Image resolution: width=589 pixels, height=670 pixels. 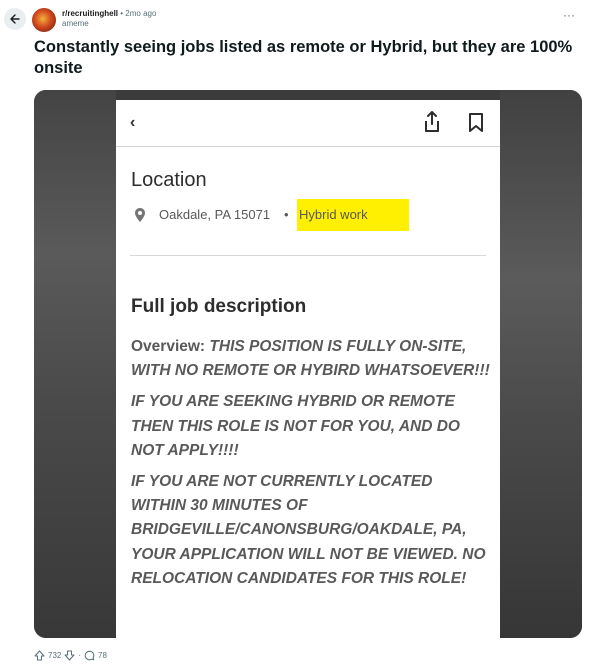 What do you see at coordinates (102, 655) in the screenshot?
I see `comment-count: 78` at bounding box center [102, 655].